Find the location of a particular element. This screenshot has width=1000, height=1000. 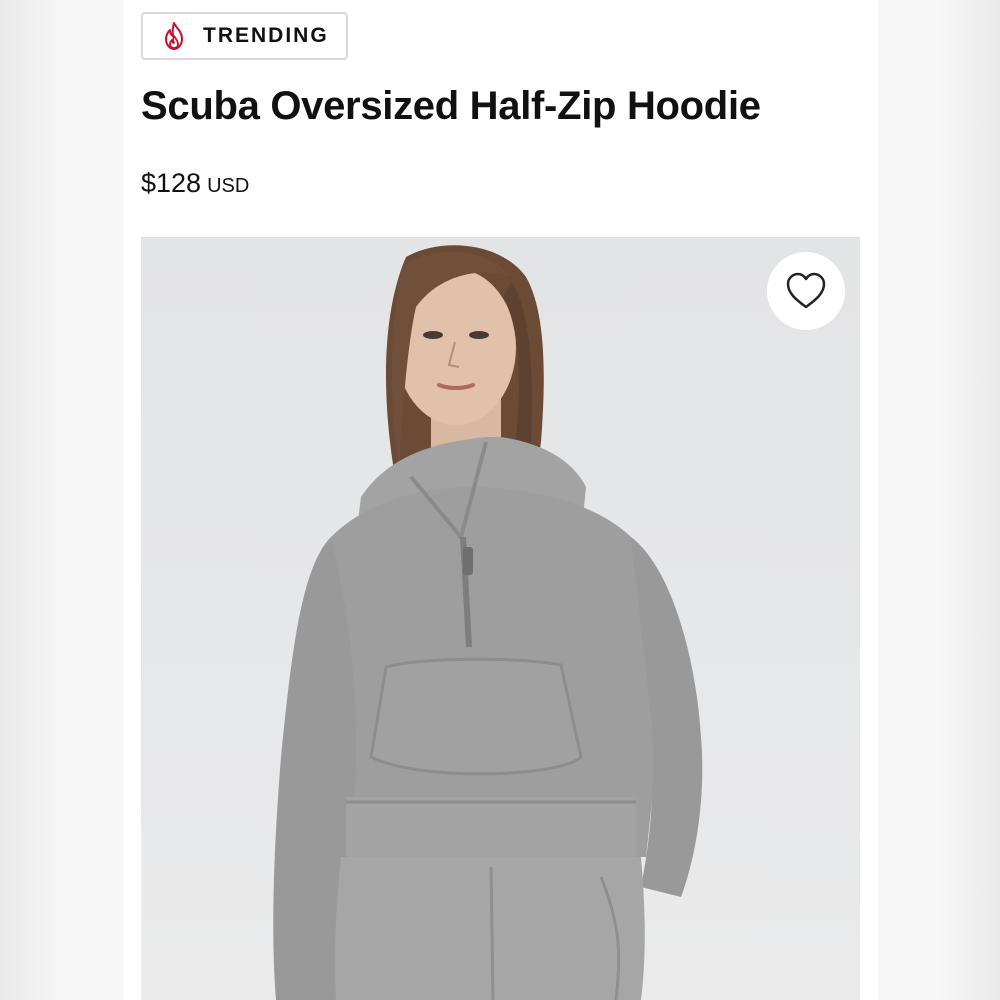

product-price: $128 USD is located at coordinates (195, 183).